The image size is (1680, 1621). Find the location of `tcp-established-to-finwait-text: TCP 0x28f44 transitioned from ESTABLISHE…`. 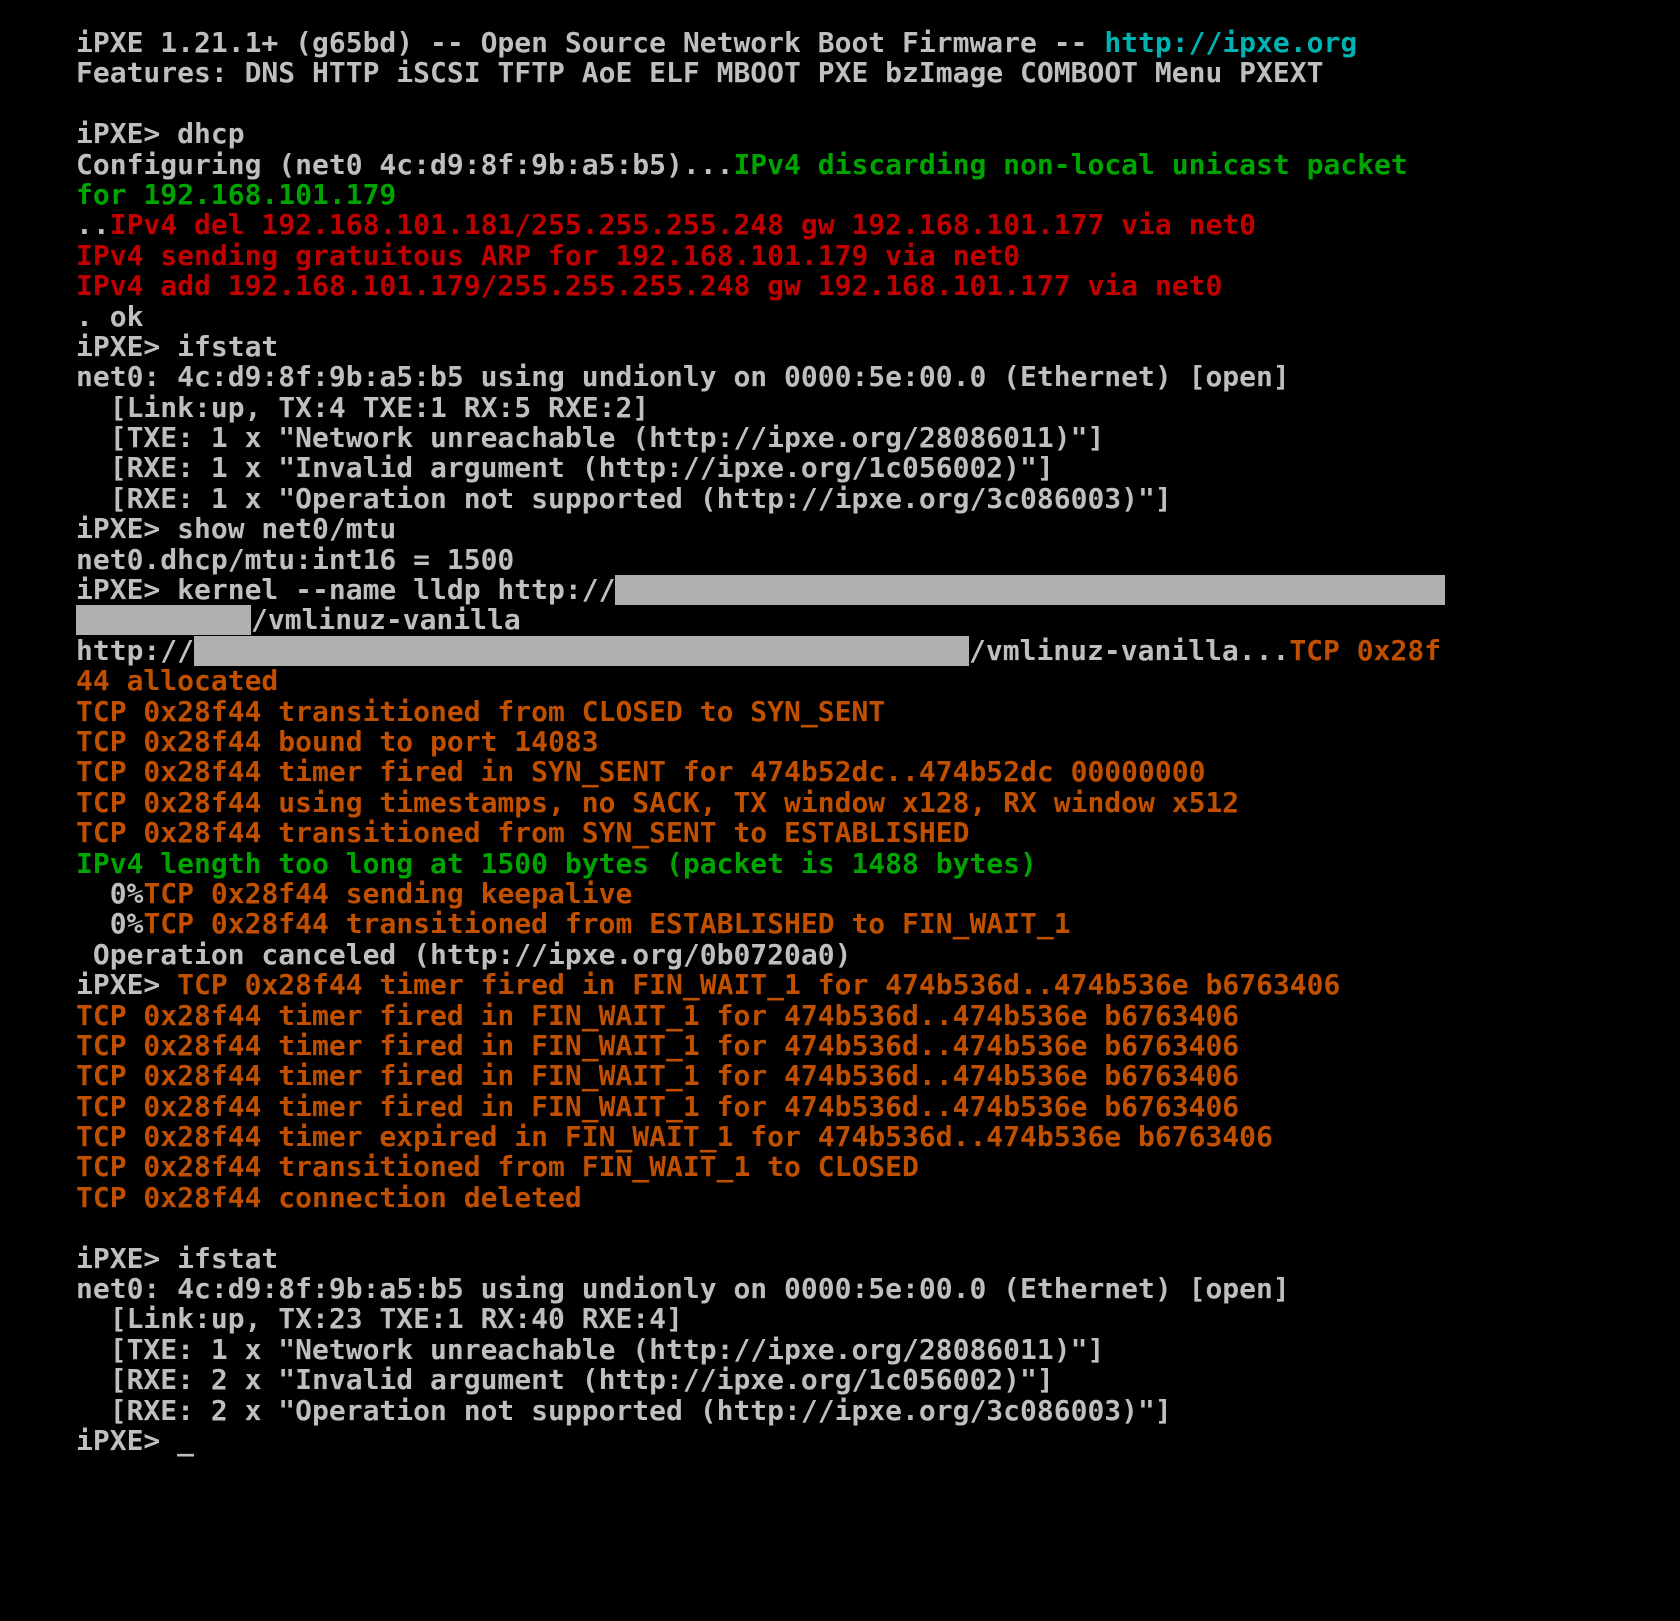

tcp-established-to-finwait-text: TCP 0x28f44 transitioned from ESTABLISHE… is located at coordinates (607, 924).